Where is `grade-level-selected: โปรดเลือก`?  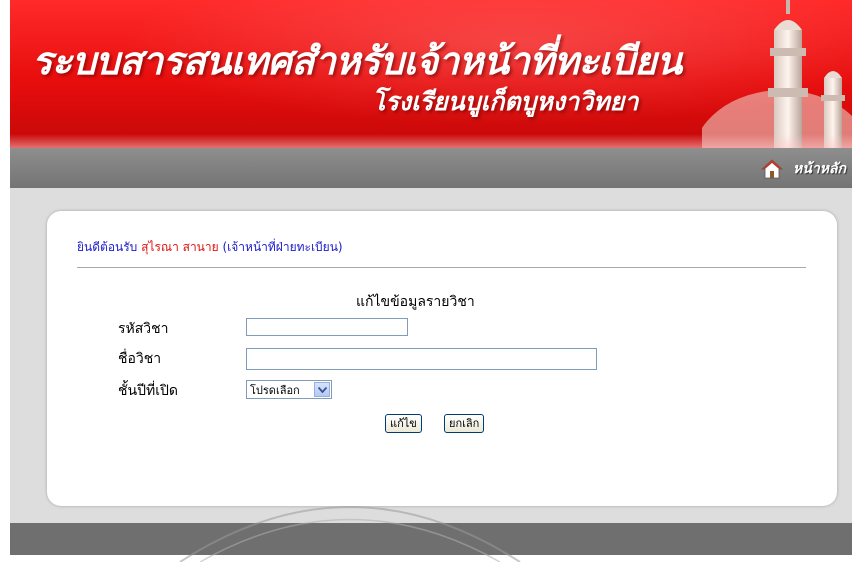 grade-level-selected: โปรดเลือก is located at coordinates (275, 390).